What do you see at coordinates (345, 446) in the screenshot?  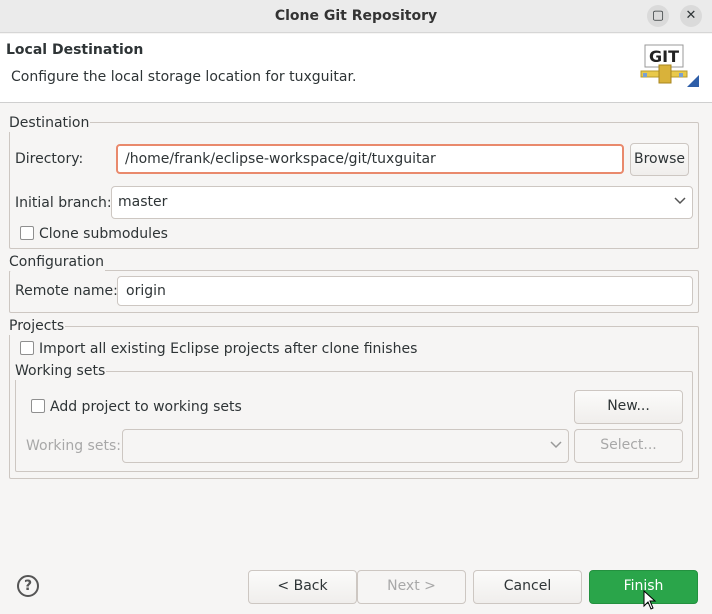 I see `working-sets-select` at bounding box center [345, 446].